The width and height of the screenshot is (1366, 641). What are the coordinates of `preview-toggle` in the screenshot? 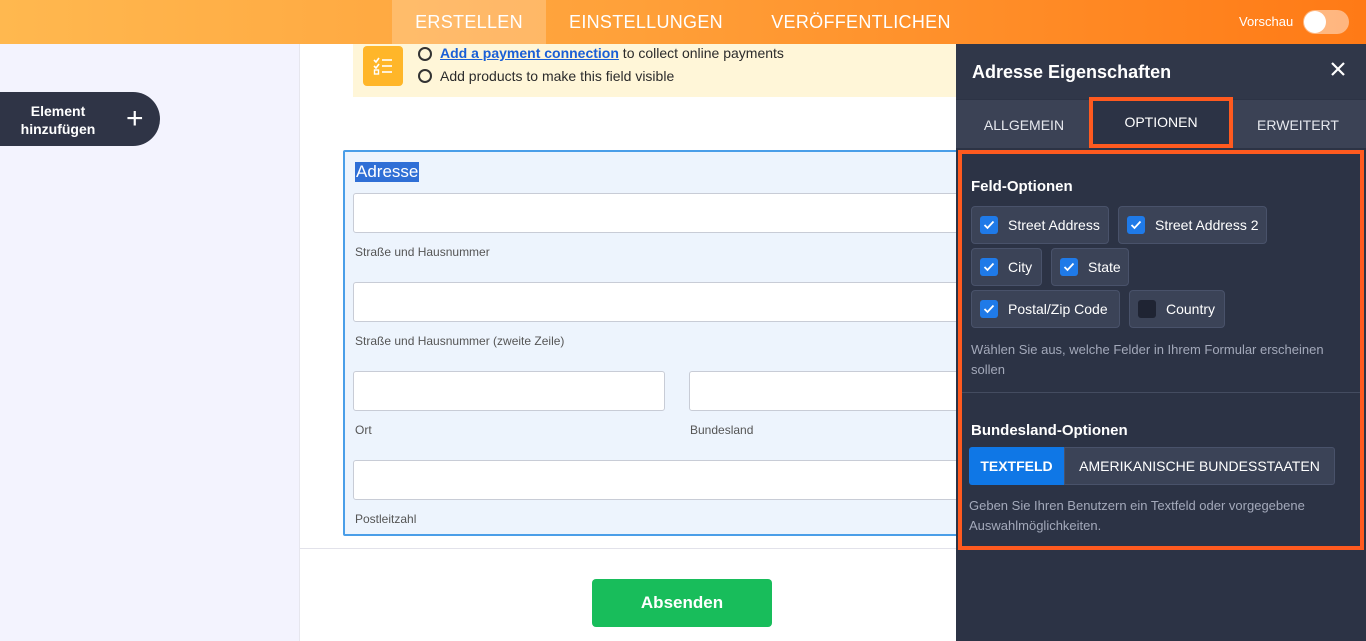 It's located at (1326, 22).